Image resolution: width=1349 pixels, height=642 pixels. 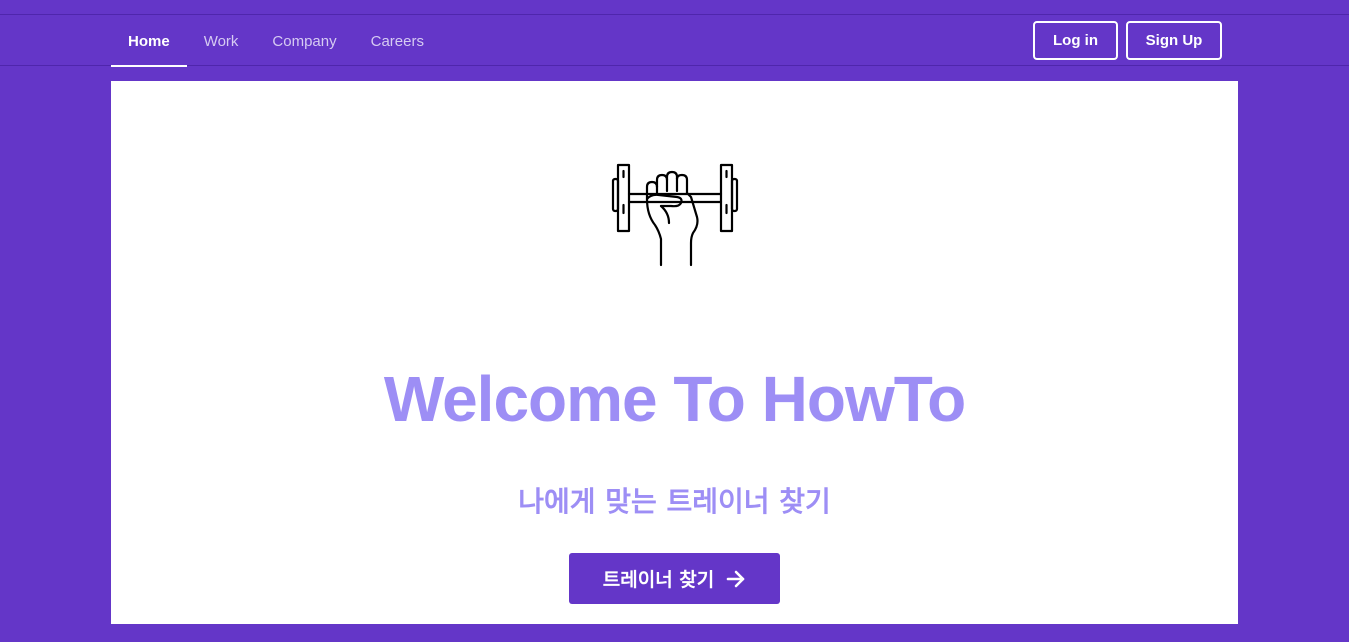 I want to click on nav-links: Home Work Company Careers, so click(x=276, y=41).